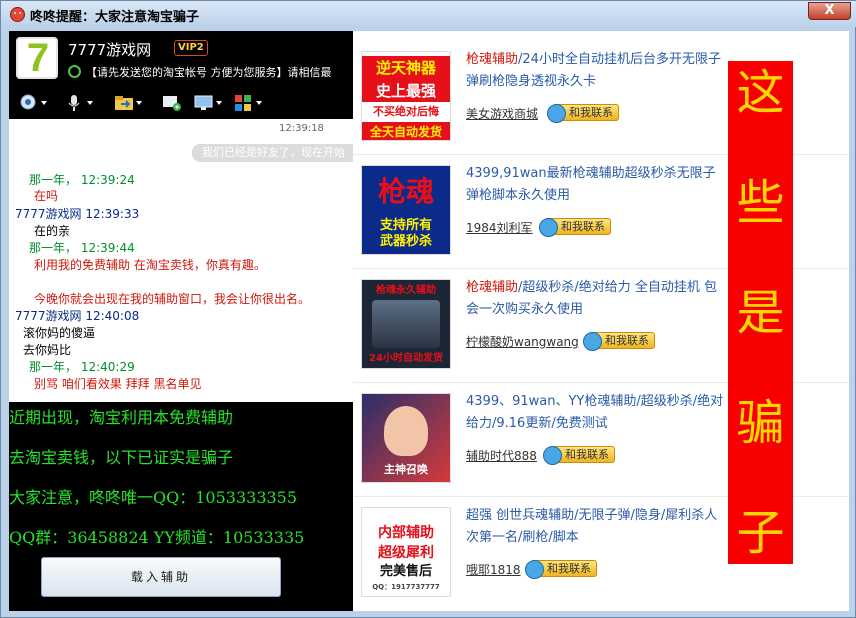 The width and height of the screenshot is (856, 618). Describe the element at coordinates (406, 210) in the screenshot. I see `listing-thumbnail: 枪魂 支持所有 武器秒杀` at that location.